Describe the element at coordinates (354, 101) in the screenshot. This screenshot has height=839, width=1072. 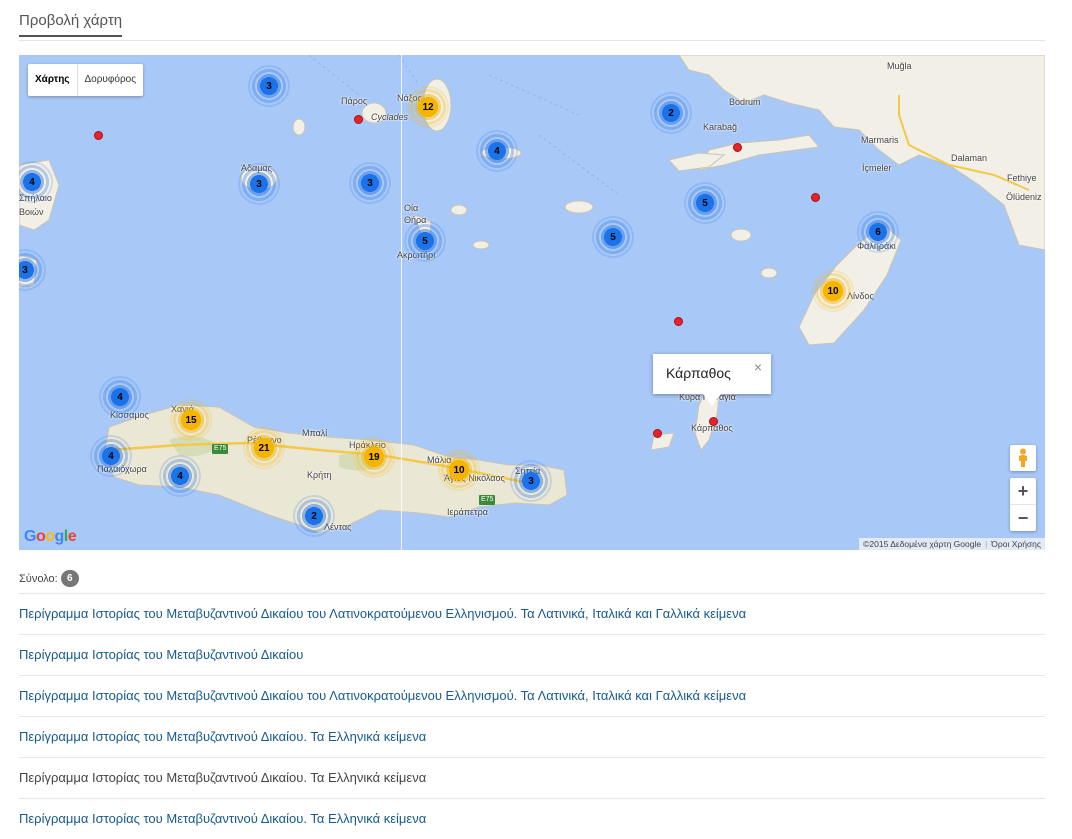
I see `place-label: Πάρος` at that location.